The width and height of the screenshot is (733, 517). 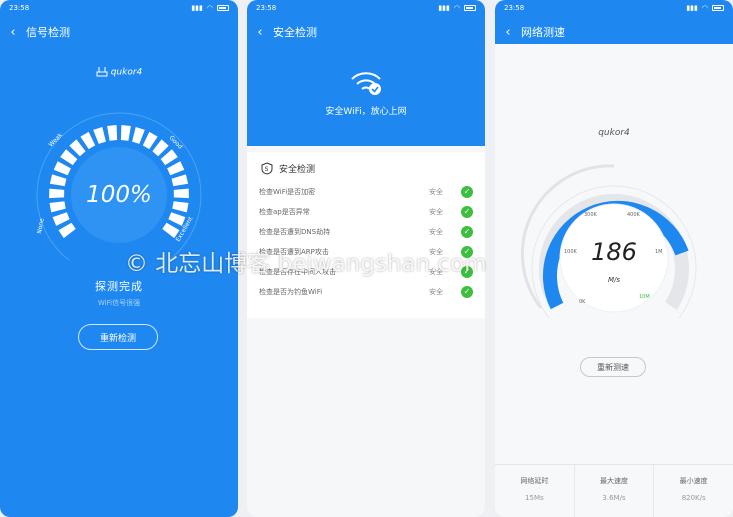 I want to click on check-label: 检查WiFi是否加密, so click(x=287, y=192).